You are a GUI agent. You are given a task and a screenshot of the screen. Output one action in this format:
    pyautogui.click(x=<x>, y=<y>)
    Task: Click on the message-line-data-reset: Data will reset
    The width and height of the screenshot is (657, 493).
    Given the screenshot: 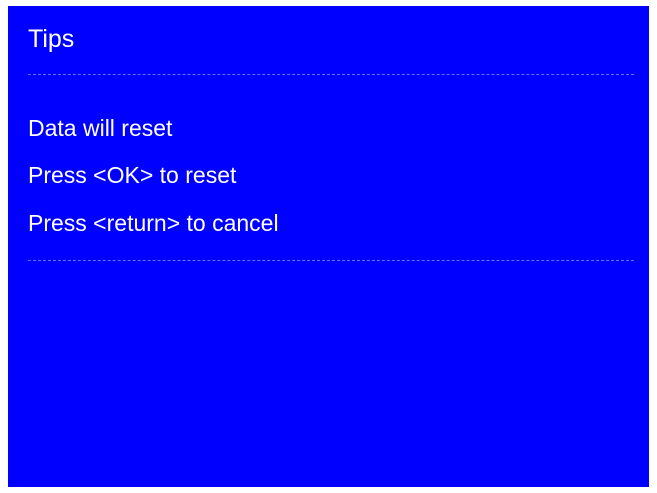 What is the action you would take?
    pyautogui.click(x=100, y=128)
    